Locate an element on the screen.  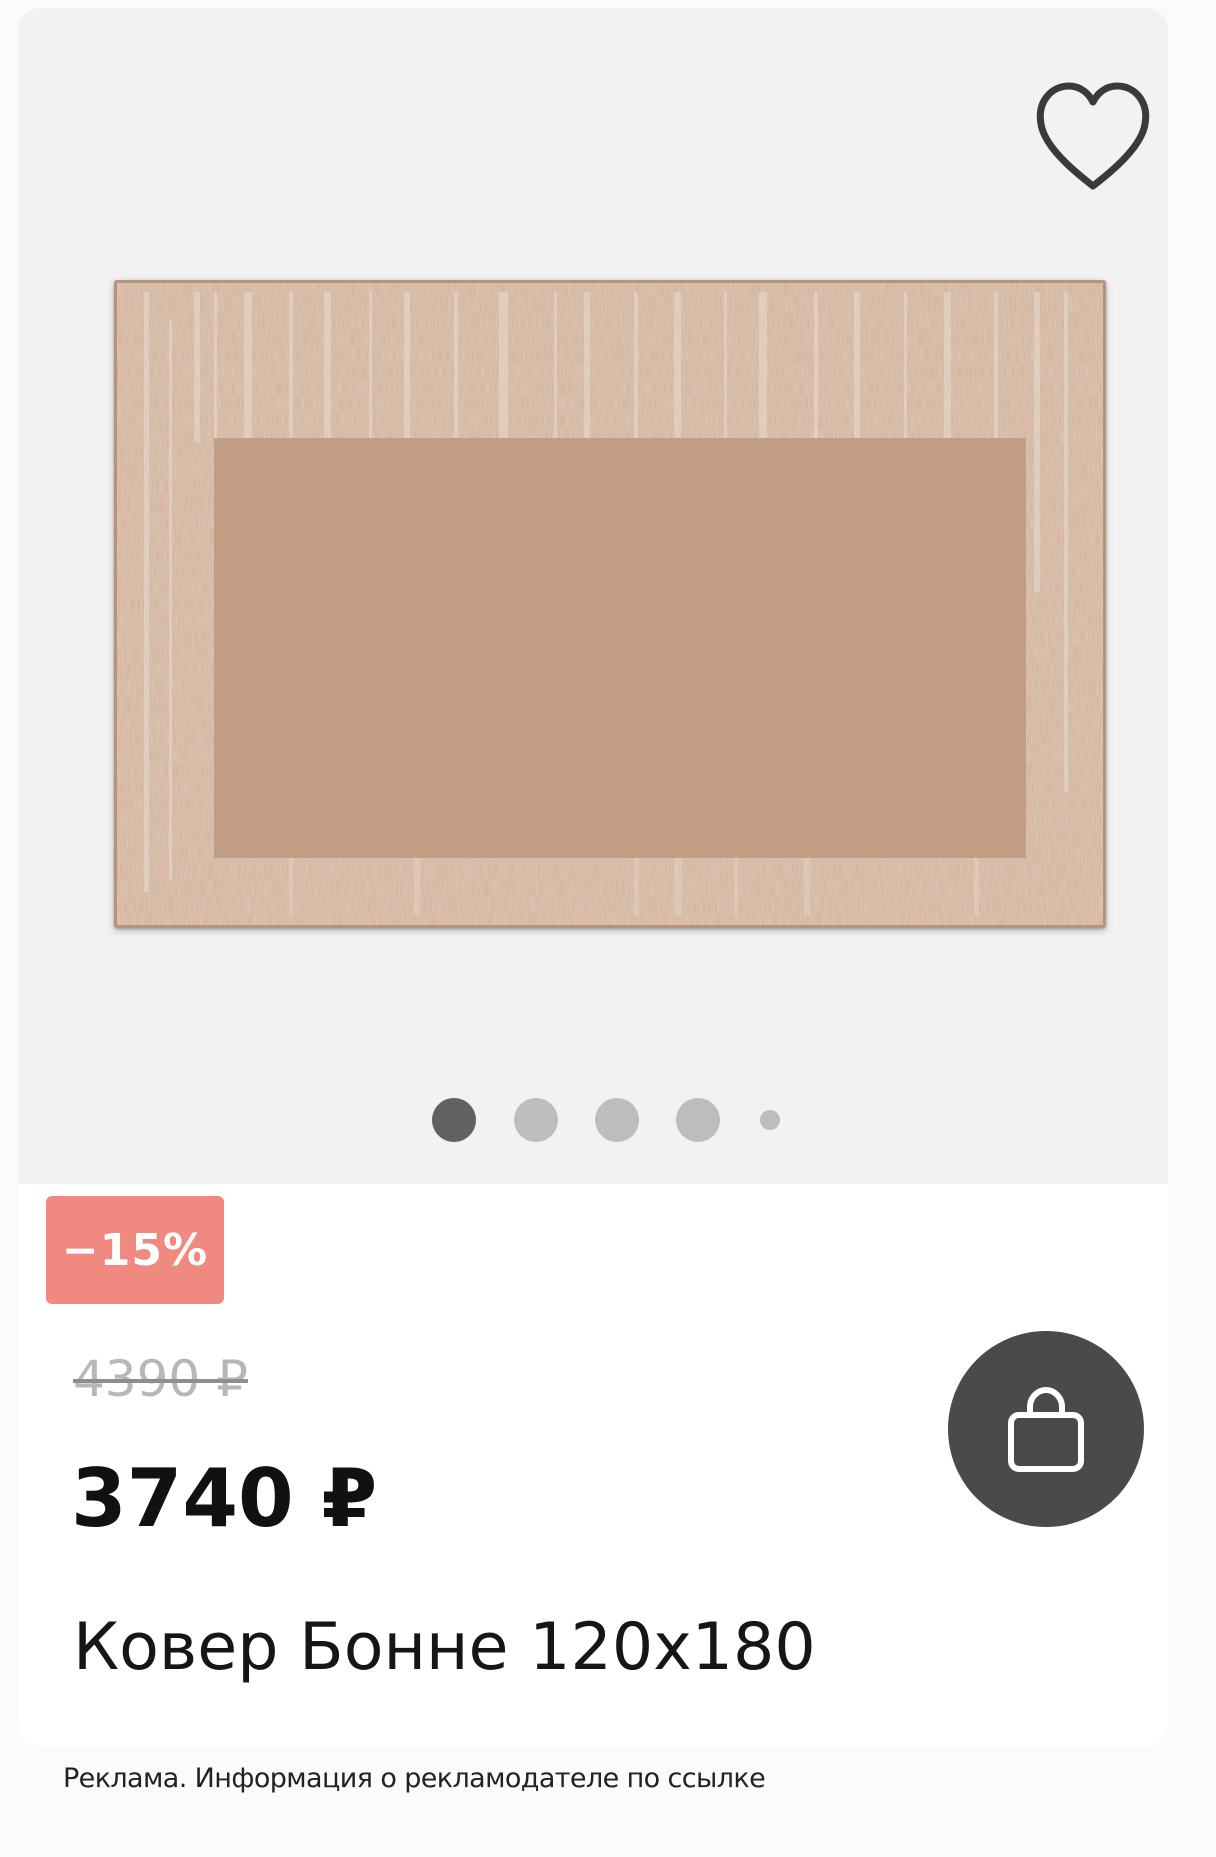
favorite-button is located at coordinates (1093, 133).